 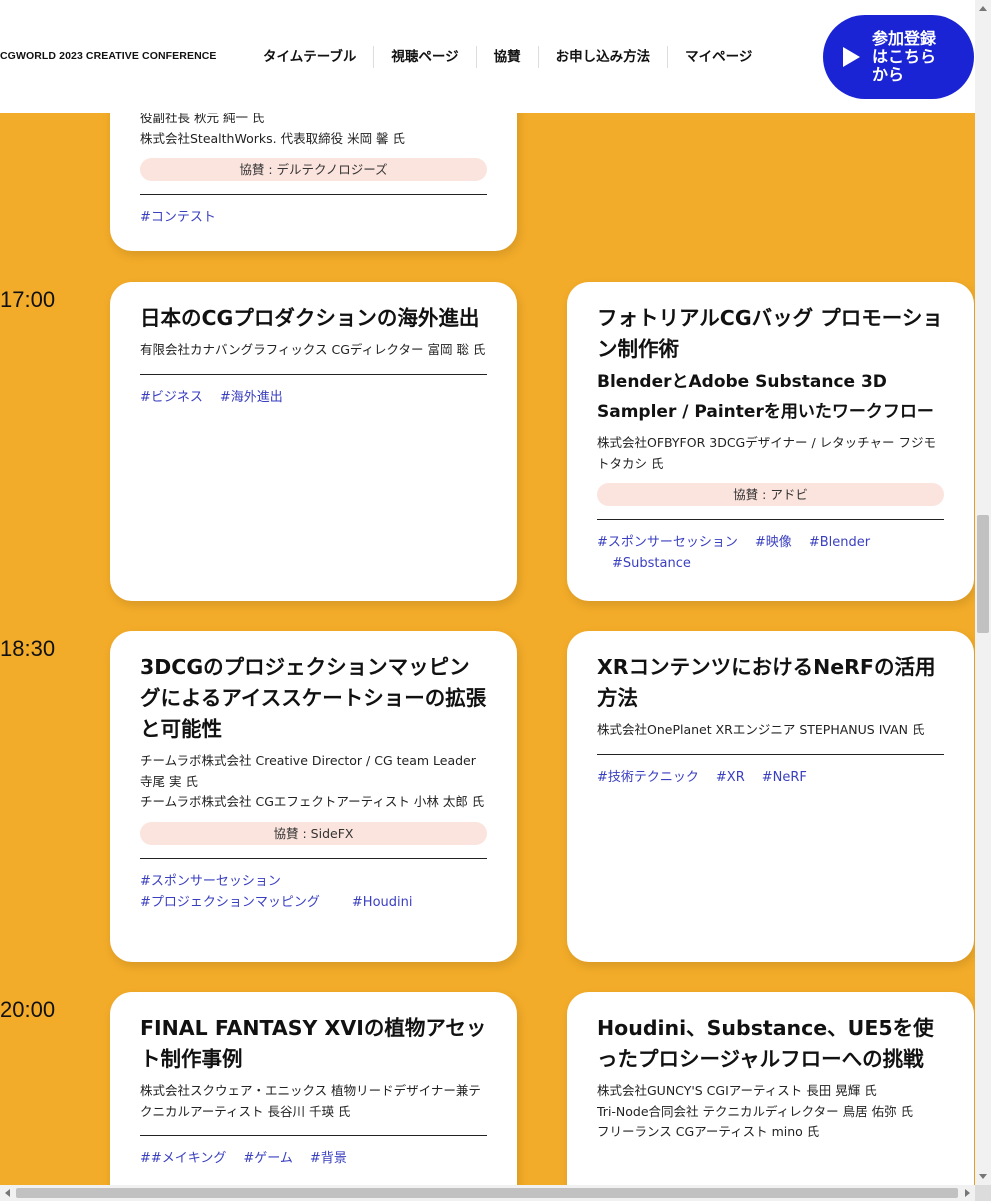 I want to click on tag-link: #プロジェクションマッピング, so click(x=230, y=902).